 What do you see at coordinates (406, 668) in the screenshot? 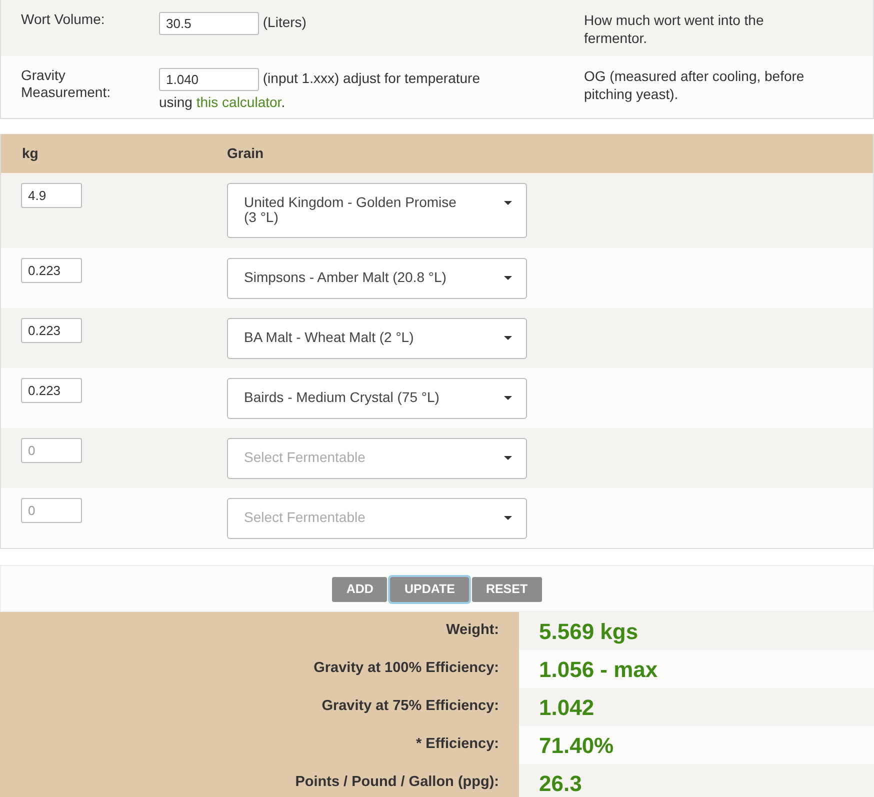
I see `result-label: Gravity at 100% Efficiency:` at bounding box center [406, 668].